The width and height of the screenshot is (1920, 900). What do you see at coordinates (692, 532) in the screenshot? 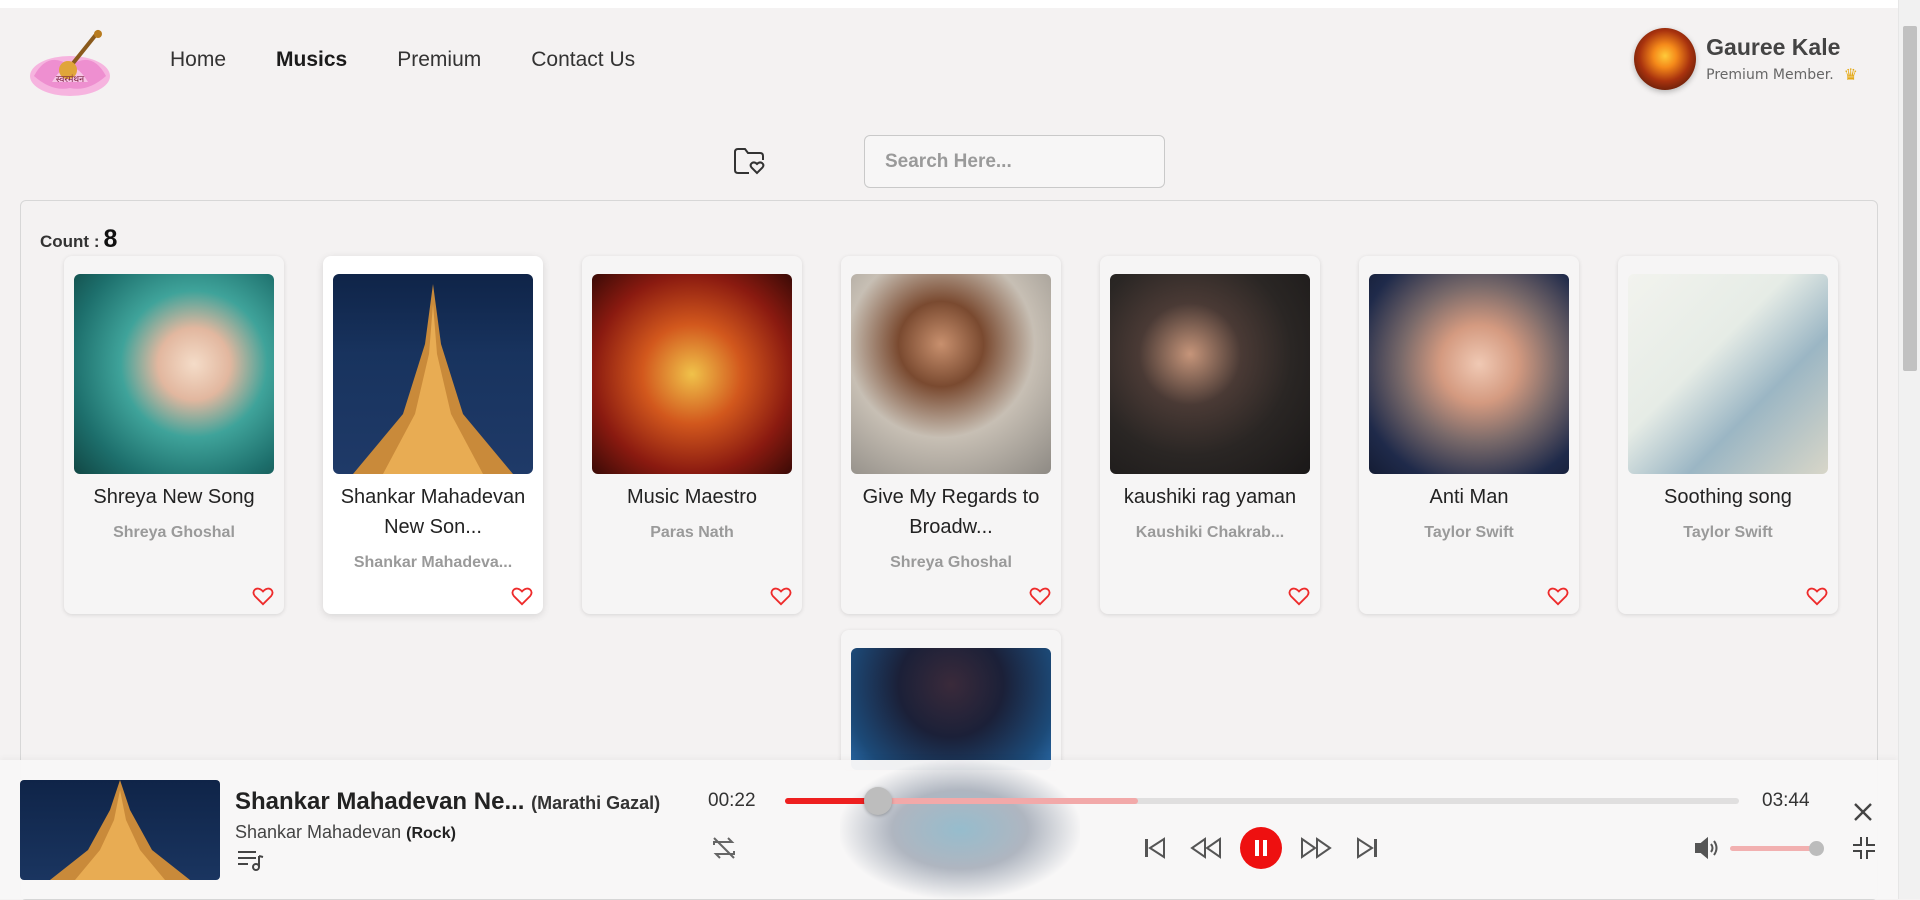
I see `song-artist: Paras Nath` at bounding box center [692, 532].